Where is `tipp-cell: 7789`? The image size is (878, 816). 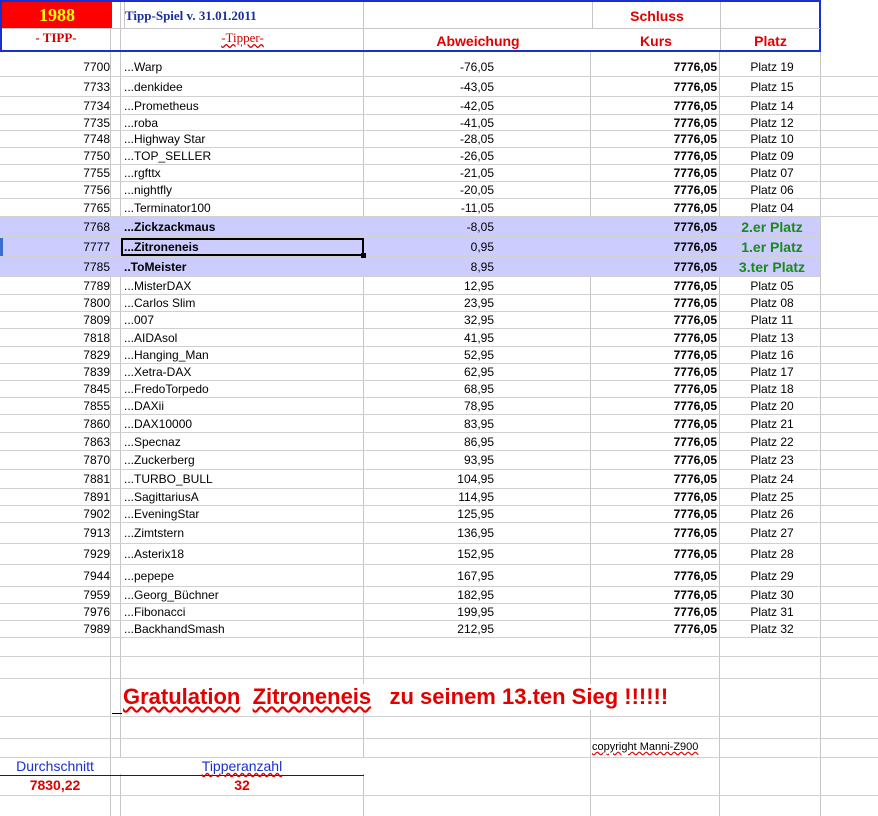 tipp-cell: 7789 is located at coordinates (55, 286).